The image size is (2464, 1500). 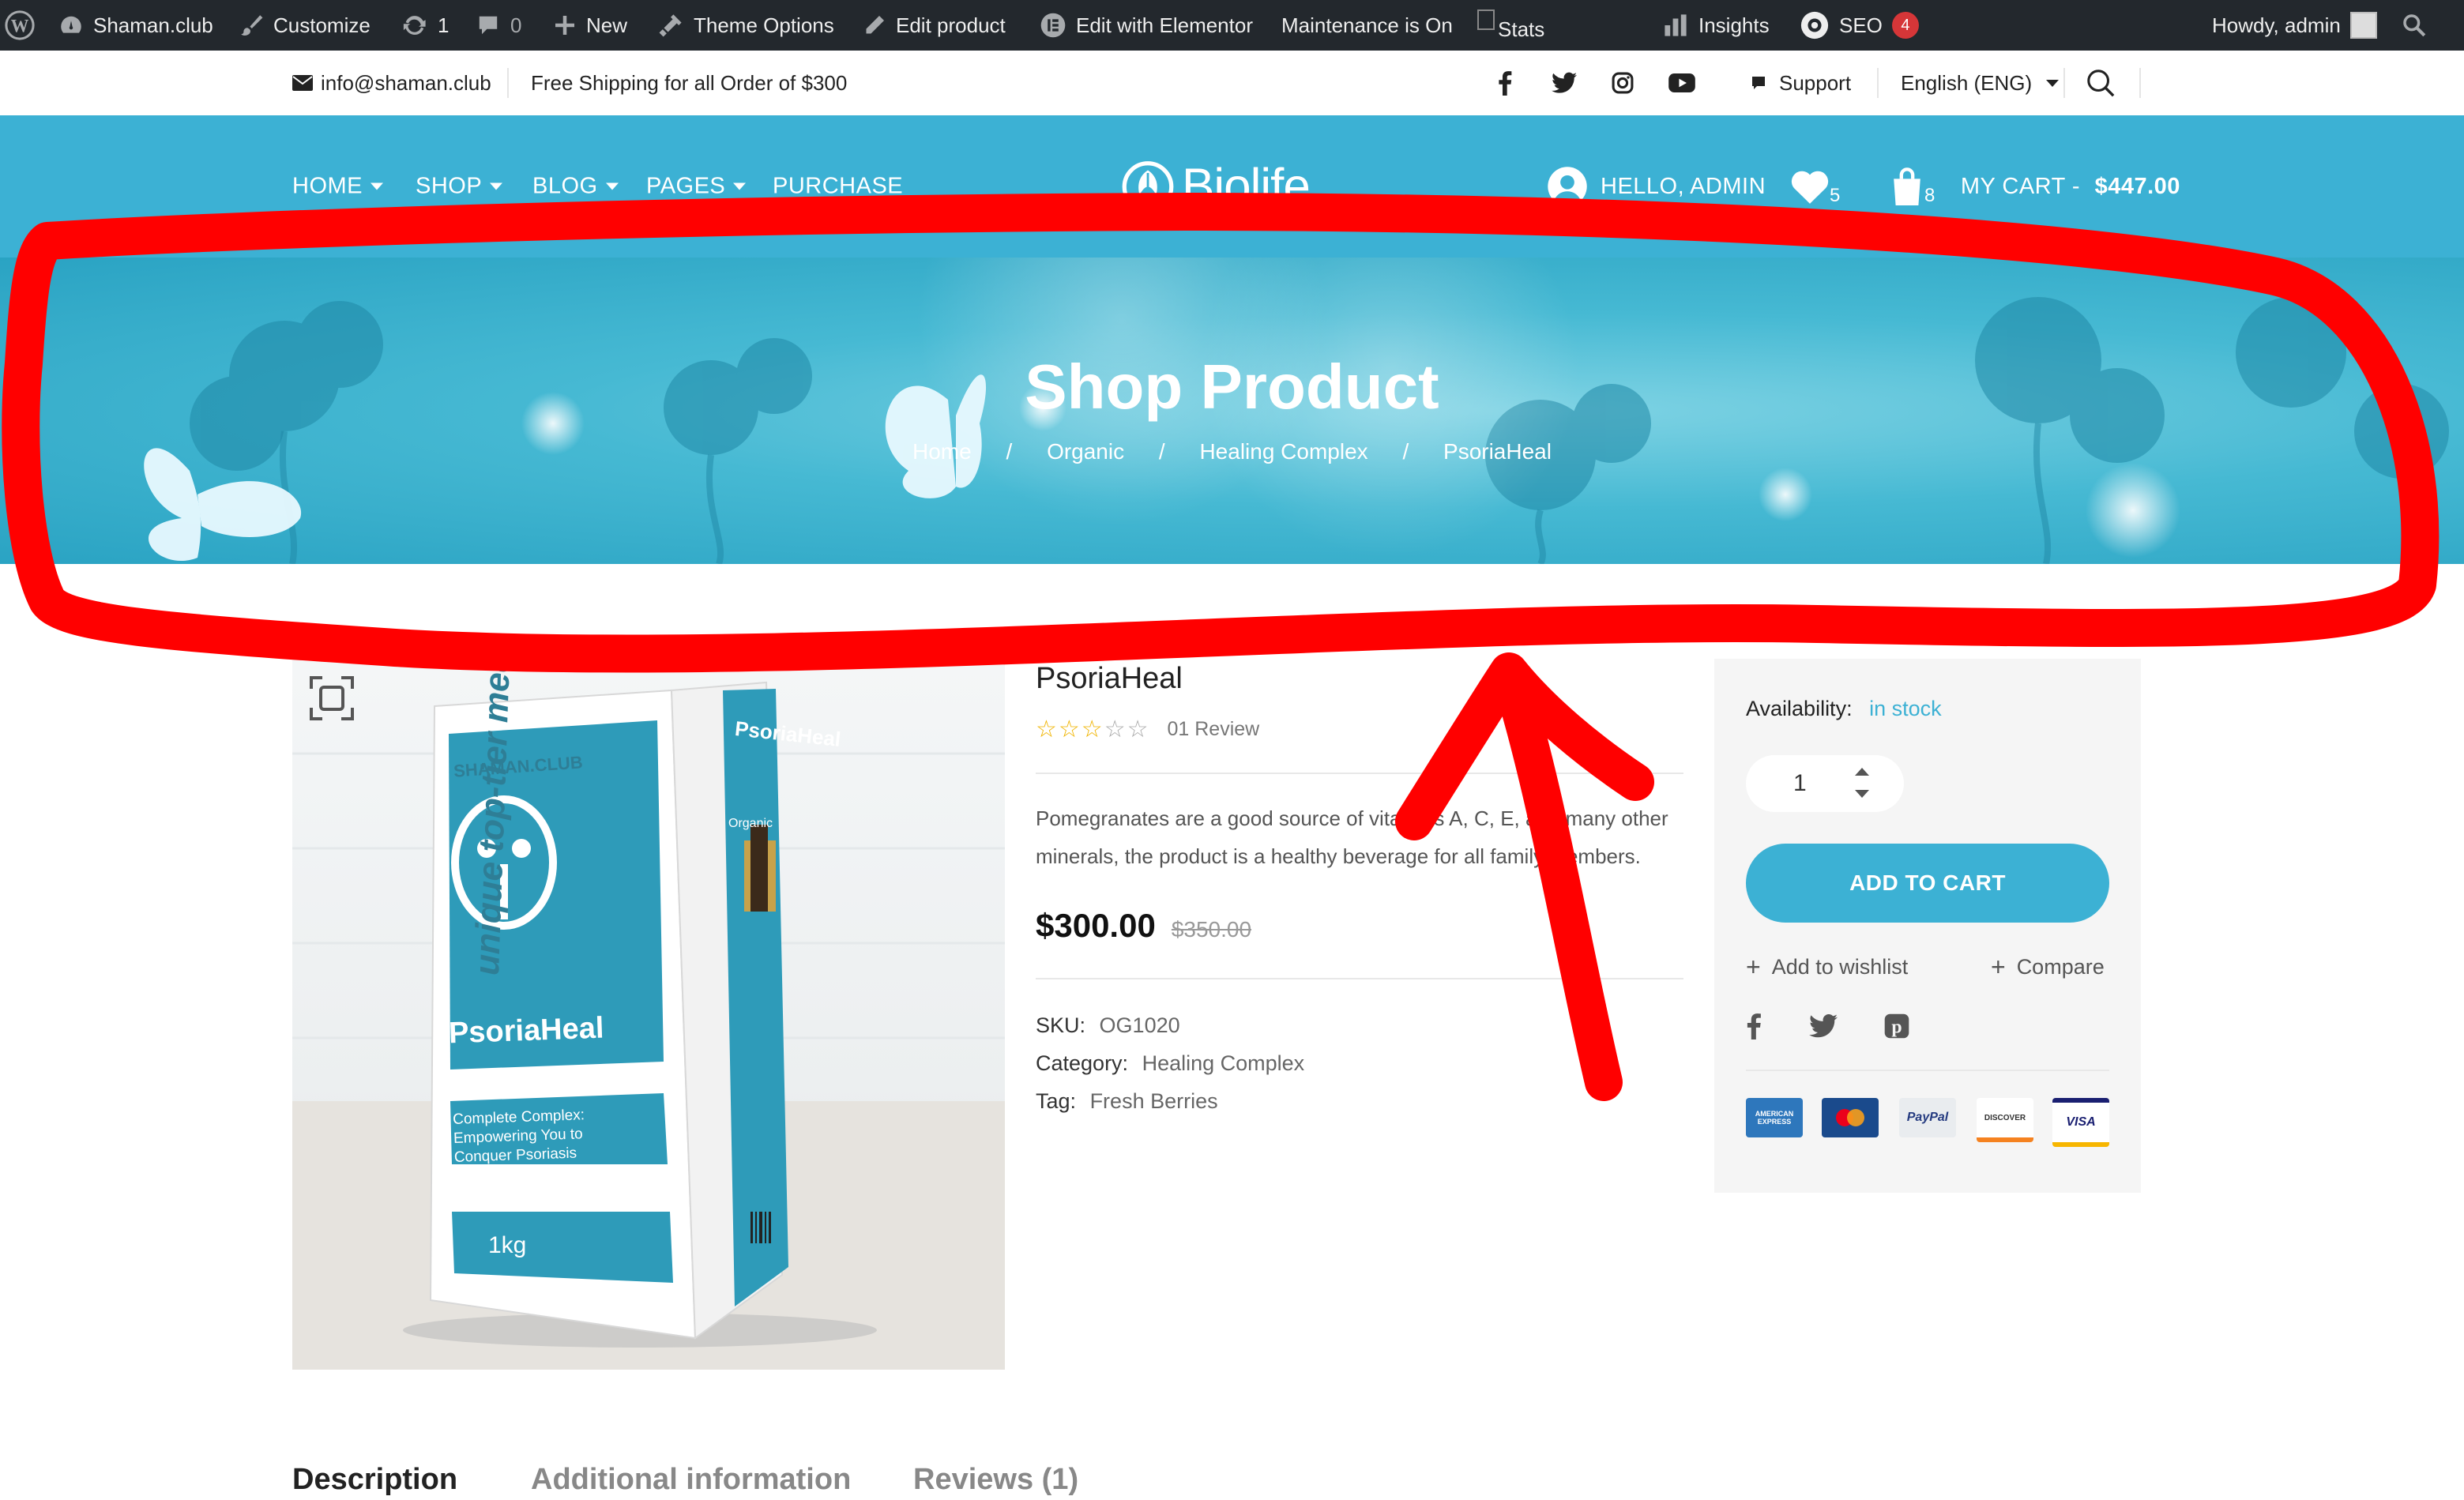 What do you see at coordinates (670, 25) in the screenshot?
I see `hammer-icon` at bounding box center [670, 25].